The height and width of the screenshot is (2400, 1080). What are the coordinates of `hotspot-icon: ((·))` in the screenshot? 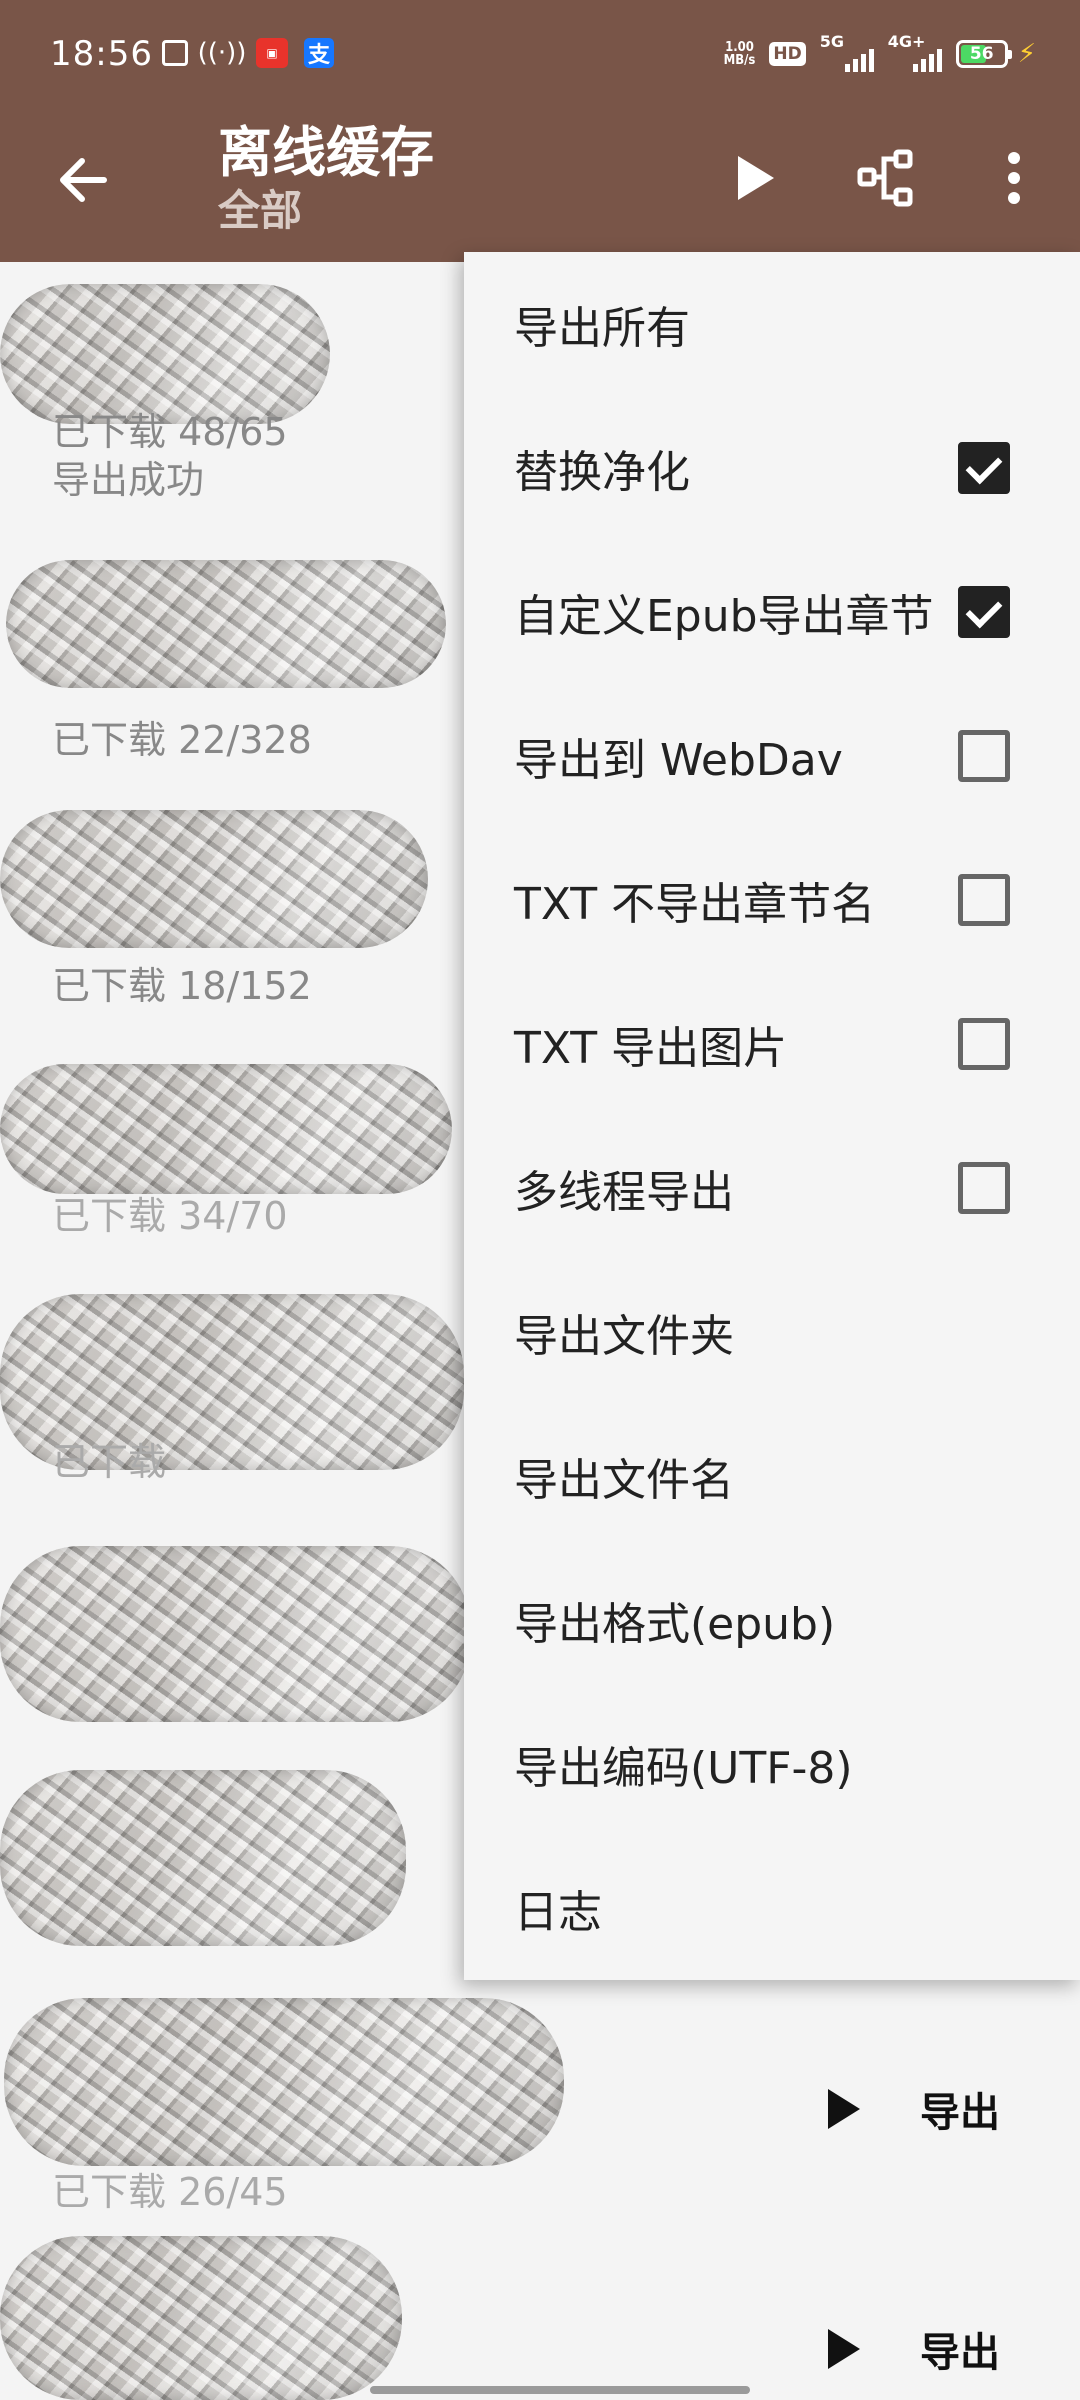 It's located at (222, 53).